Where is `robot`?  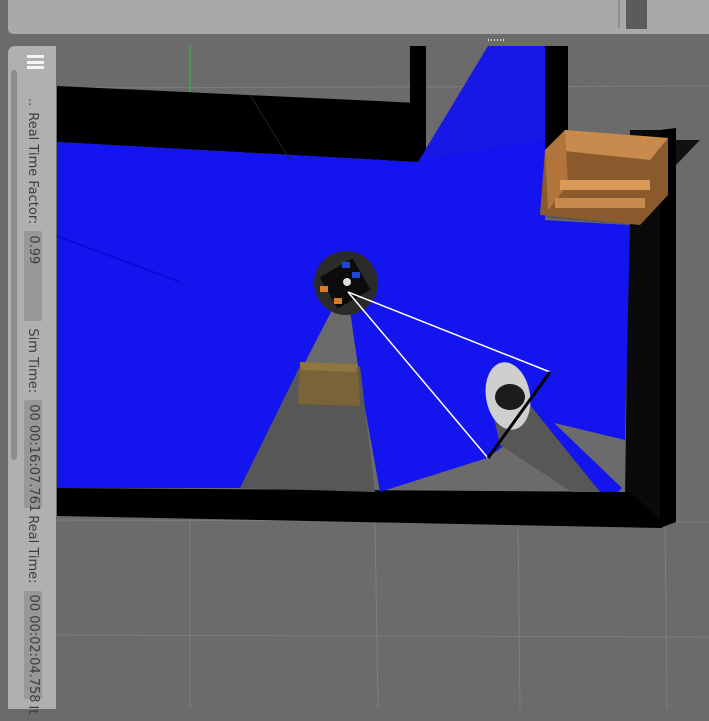 robot is located at coordinates (346, 283).